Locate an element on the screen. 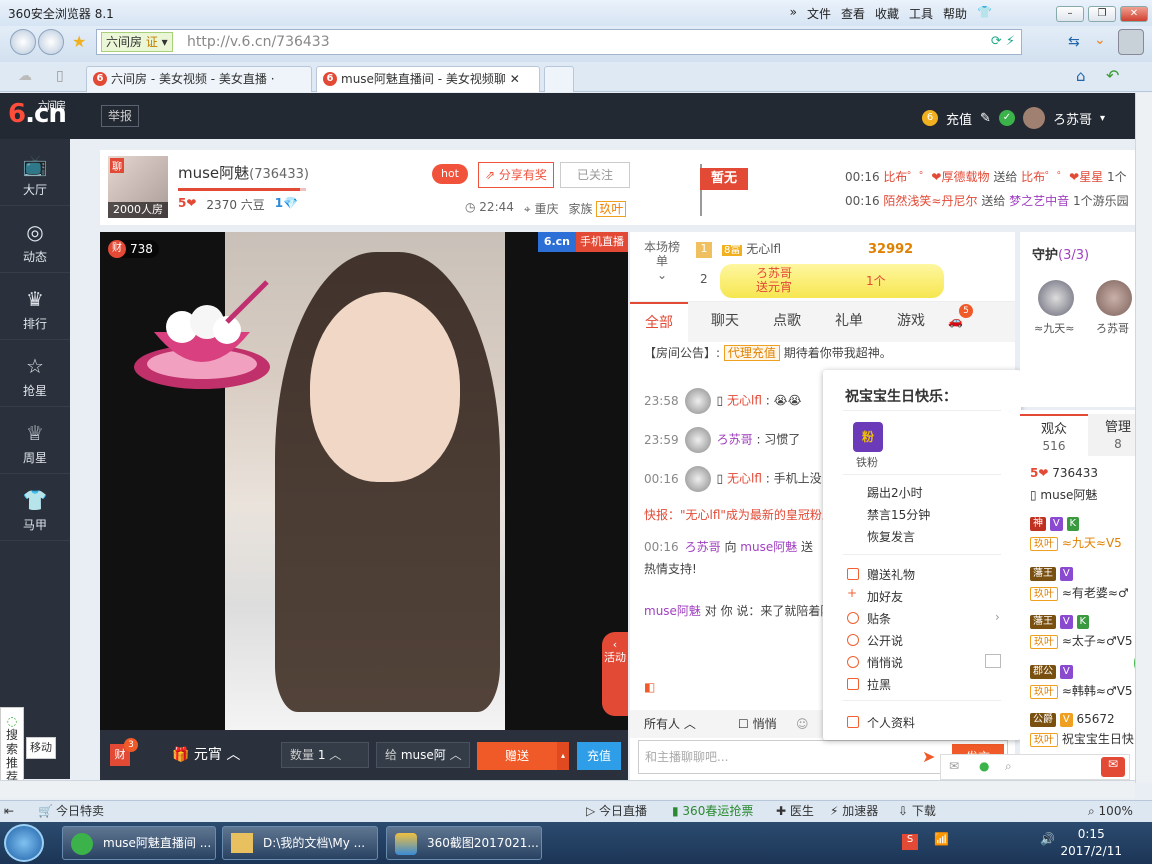  download-link: ⇩ 下载 is located at coordinates (917, 811).